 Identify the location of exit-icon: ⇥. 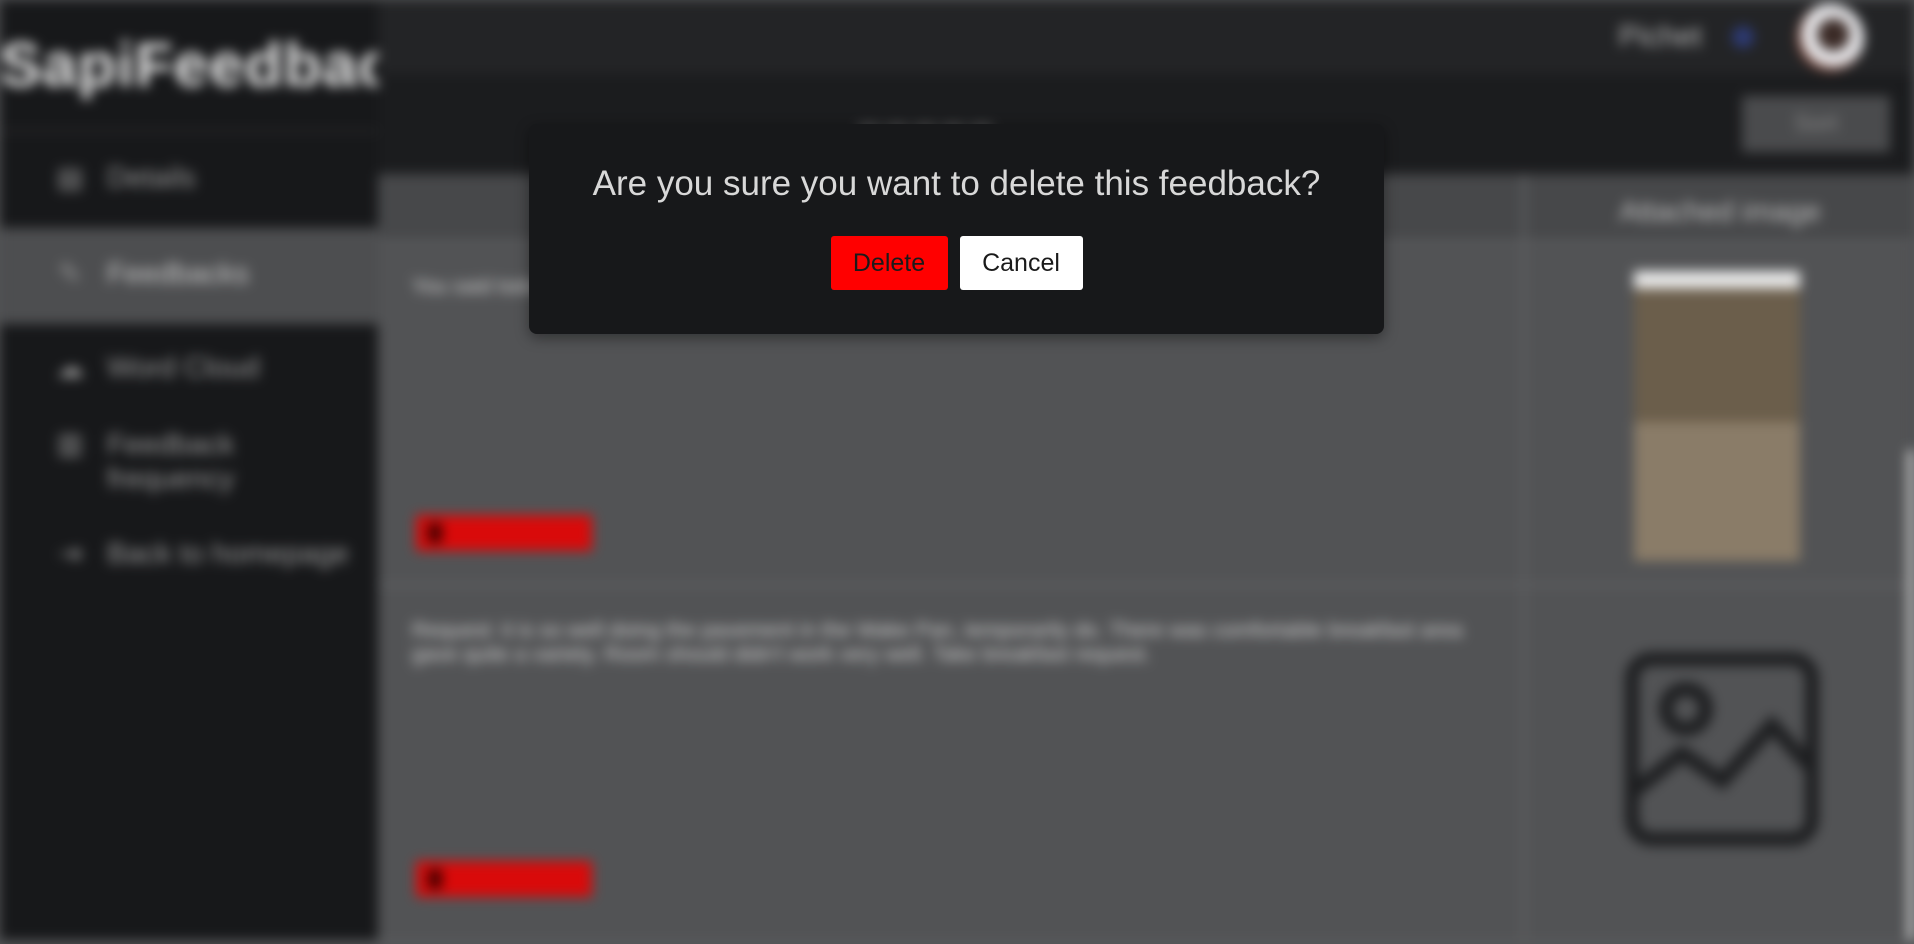
(70, 553).